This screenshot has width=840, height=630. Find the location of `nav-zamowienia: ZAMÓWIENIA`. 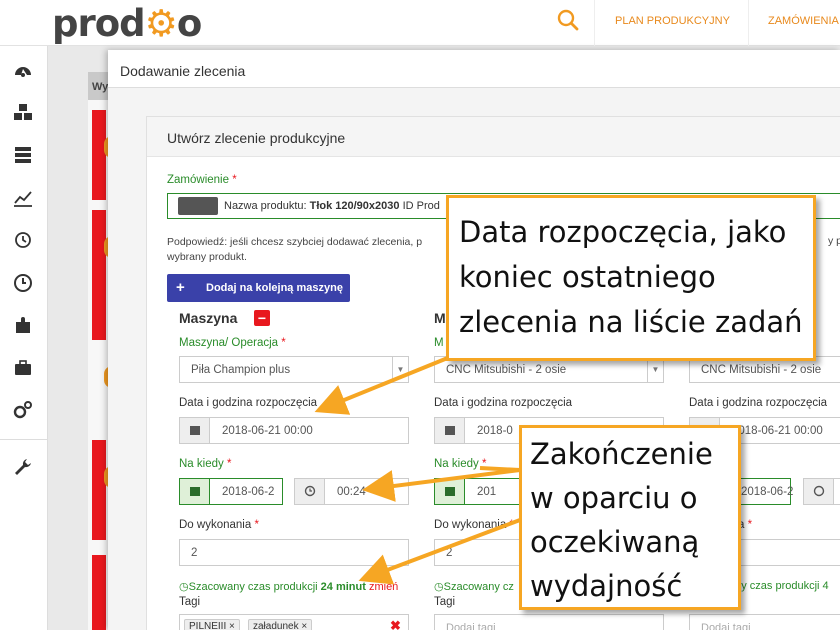

nav-zamowienia: ZAMÓWIENIA is located at coordinates (803, 21).